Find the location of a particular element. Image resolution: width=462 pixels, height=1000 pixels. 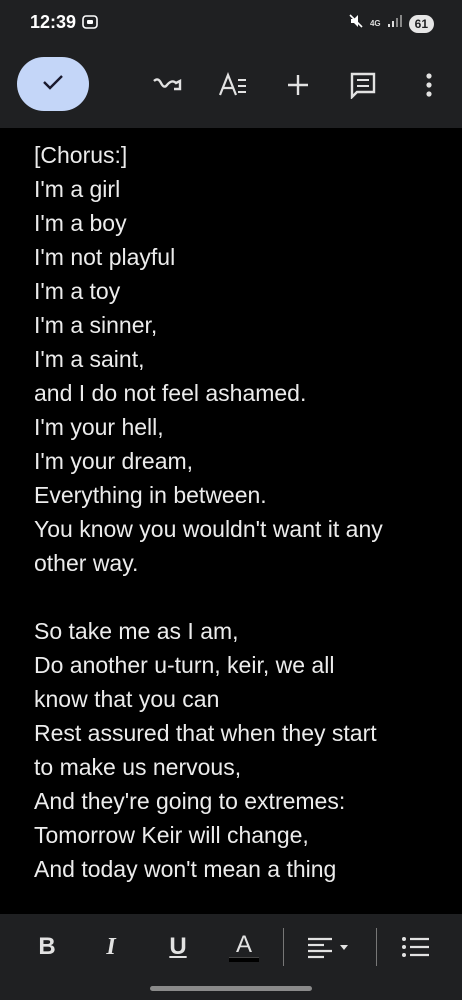

text-line: I'm your dream, is located at coordinates (113, 461).